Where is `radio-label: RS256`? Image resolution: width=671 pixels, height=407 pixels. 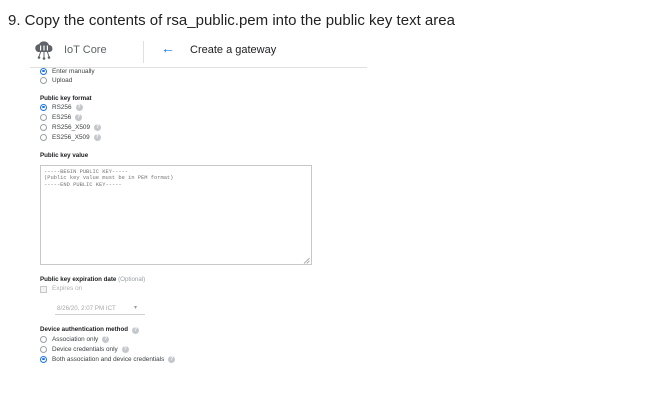 radio-label: RS256 is located at coordinates (62, 107).